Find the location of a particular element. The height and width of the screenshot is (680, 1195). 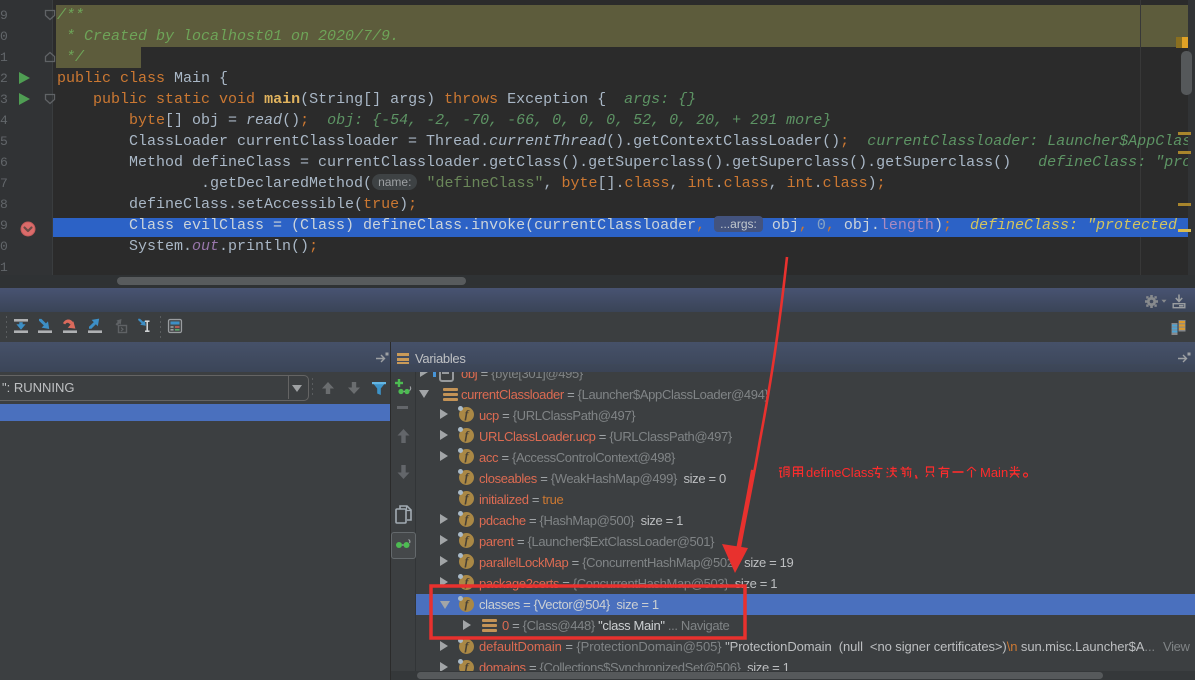

svg-text: defineClass is located at coordinates (840, 472).